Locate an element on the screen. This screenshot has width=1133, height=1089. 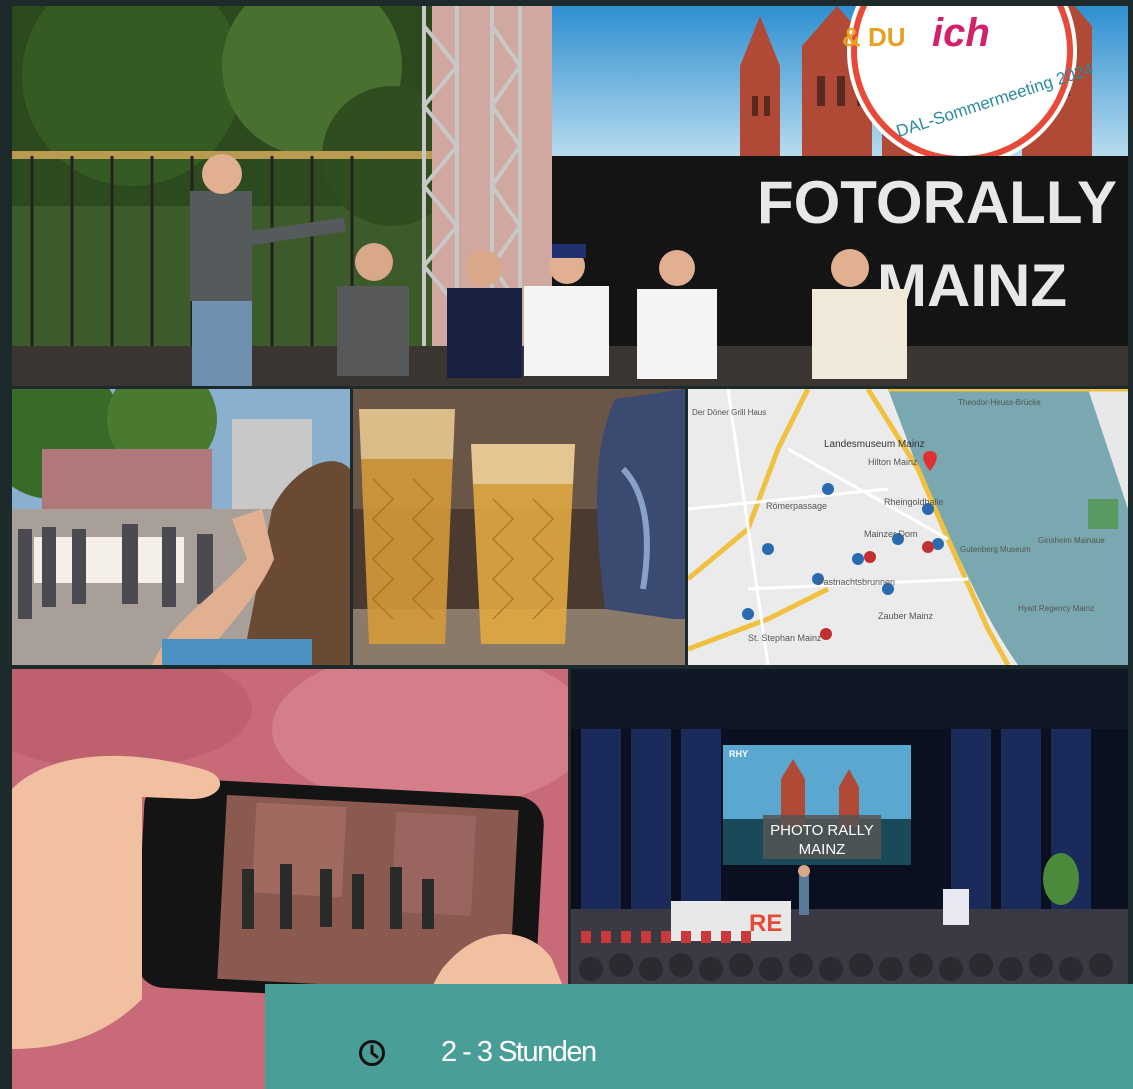
map-label: Römerpassage is located at coordinates (796, 506).